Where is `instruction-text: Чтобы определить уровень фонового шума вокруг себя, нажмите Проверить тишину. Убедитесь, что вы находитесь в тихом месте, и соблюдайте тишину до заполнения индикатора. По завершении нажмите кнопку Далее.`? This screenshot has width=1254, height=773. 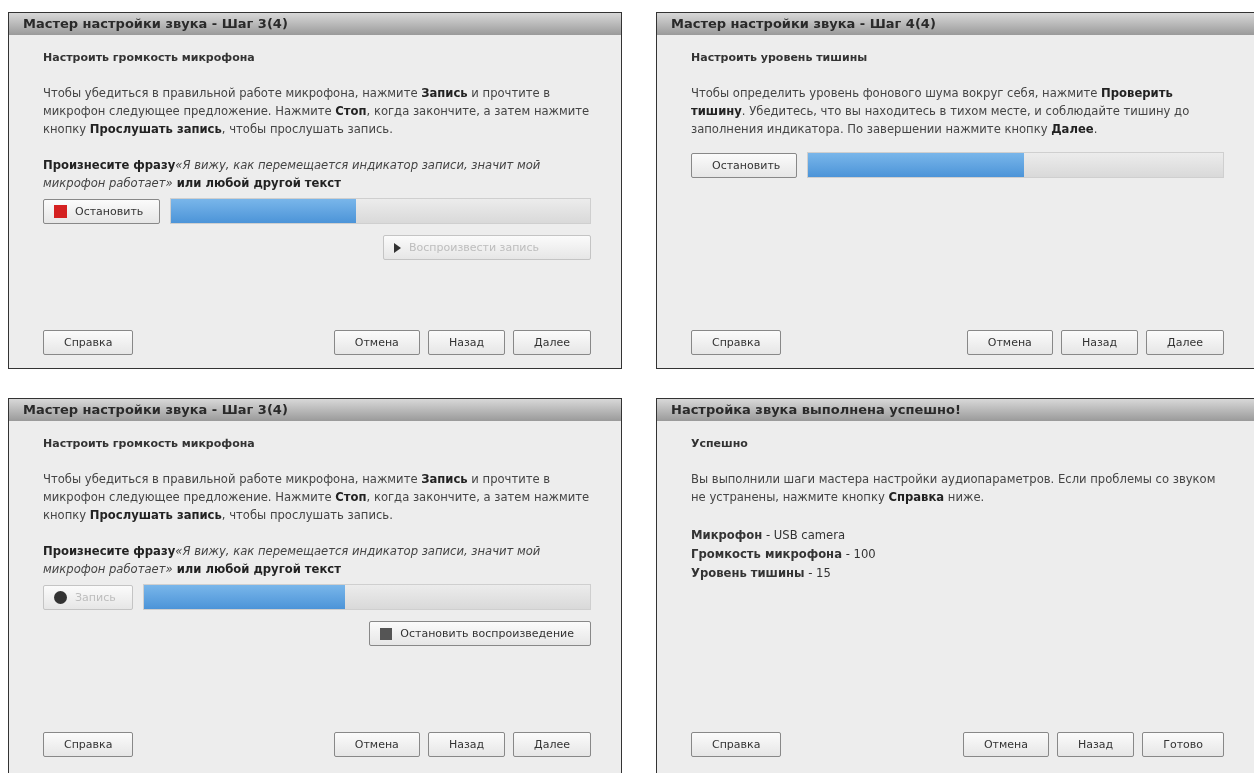 instruction-text: Чтобы определить уровень фонового шума вокруг себя, нажмите Проверить тишину. Убедитесь, что вы находитесь в тихом месте, и соблюдайте тишину до заполнения индикатора. По завершении нажмите кнопку Далее. is located at coordinates (941, 111).